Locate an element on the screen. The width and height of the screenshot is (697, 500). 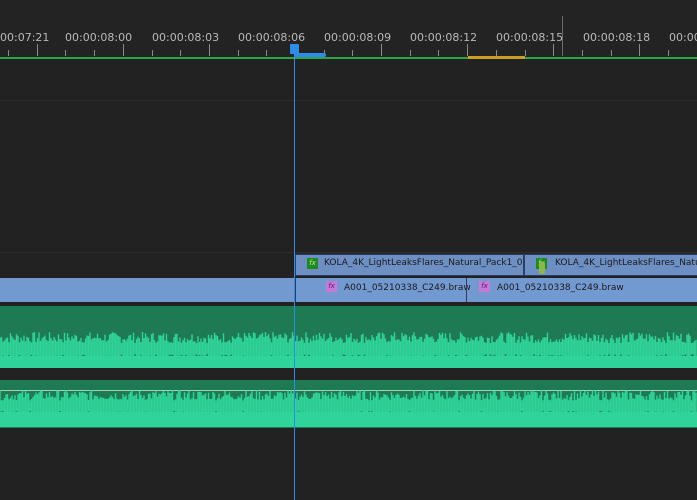
playhead-indicator is located at coordinates (310, 55).